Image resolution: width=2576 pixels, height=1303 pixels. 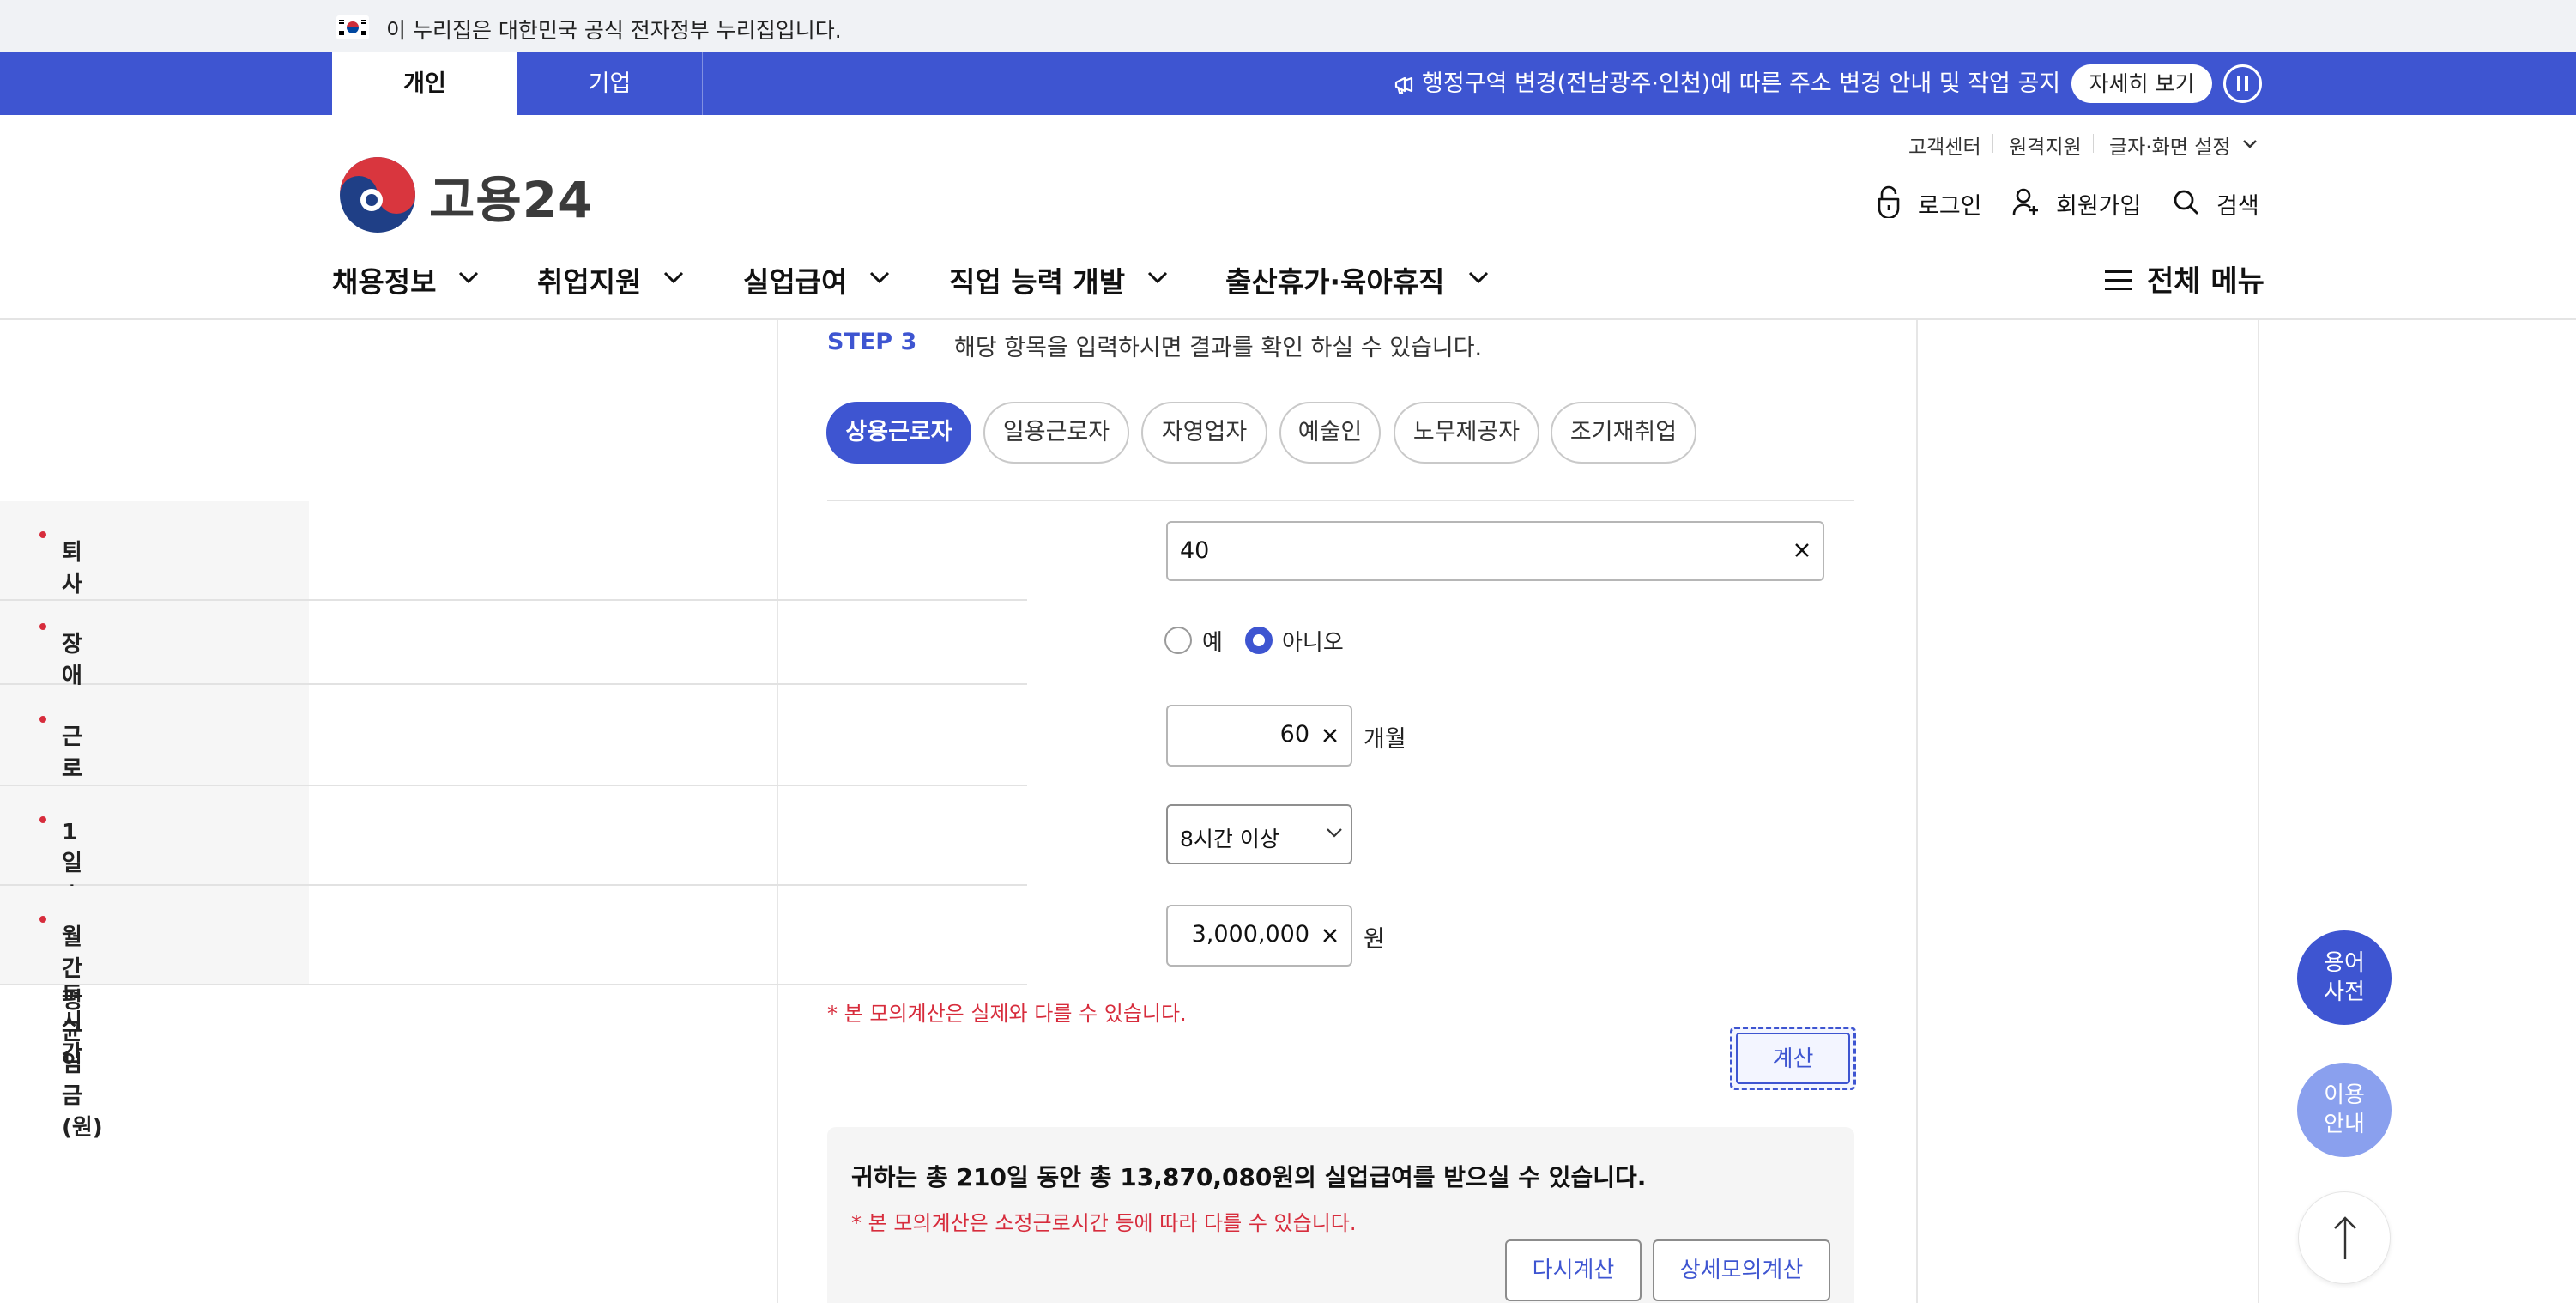 I want to click on period-input: 60, so click(x=1259, y=736).